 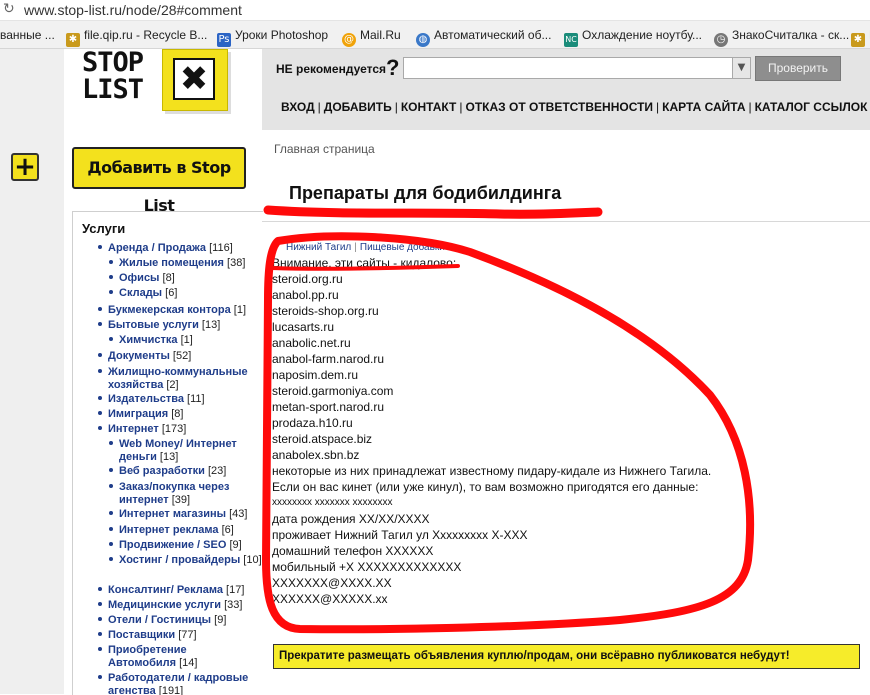 I want to click on scam-site-item: anabolex.sbn.bz, so click(x=316, y=455).